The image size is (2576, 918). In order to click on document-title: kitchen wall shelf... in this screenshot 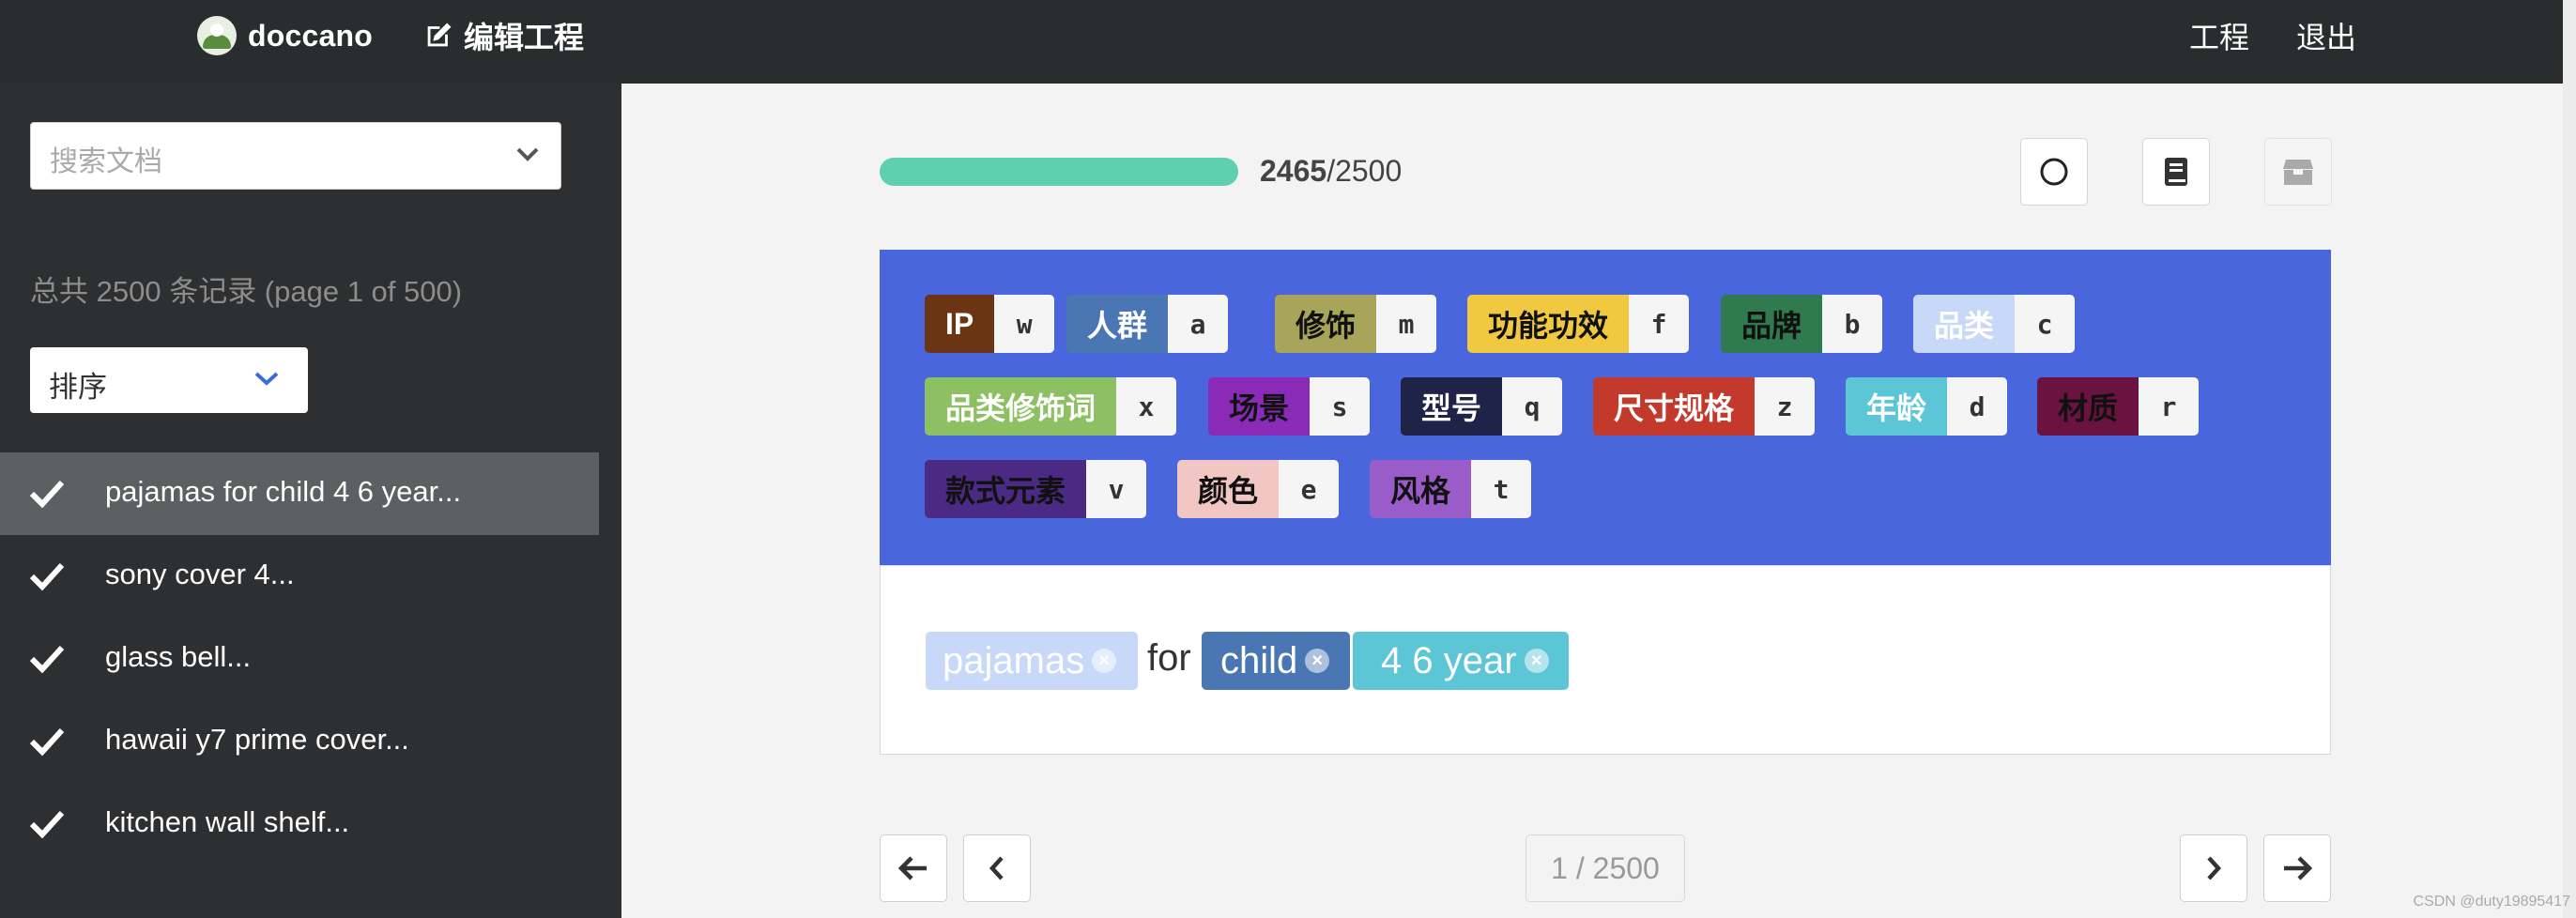, I will do `click(228, 821)`.